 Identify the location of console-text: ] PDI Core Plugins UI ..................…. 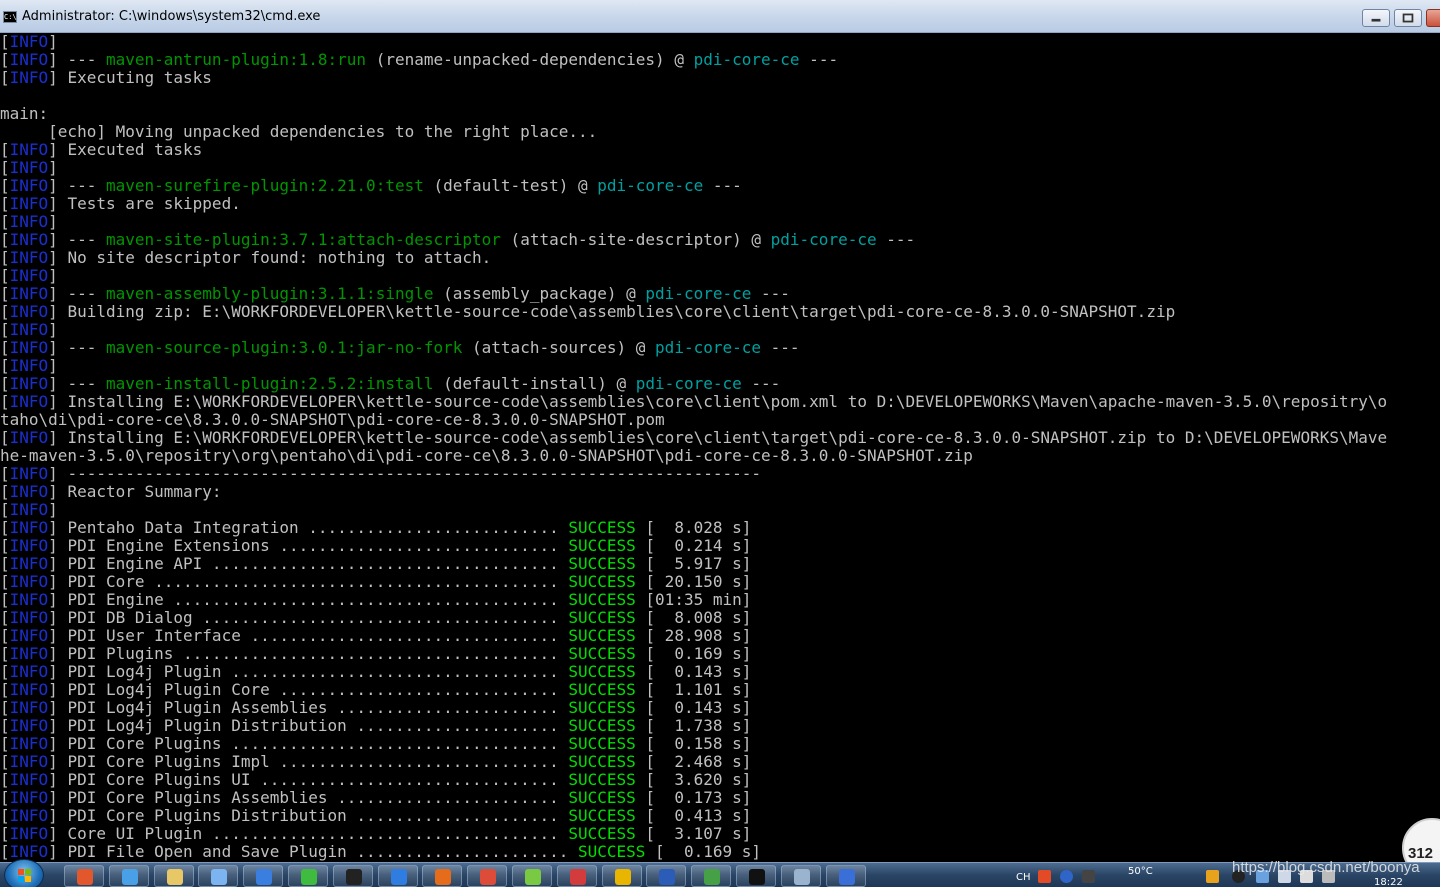
(308, 779).